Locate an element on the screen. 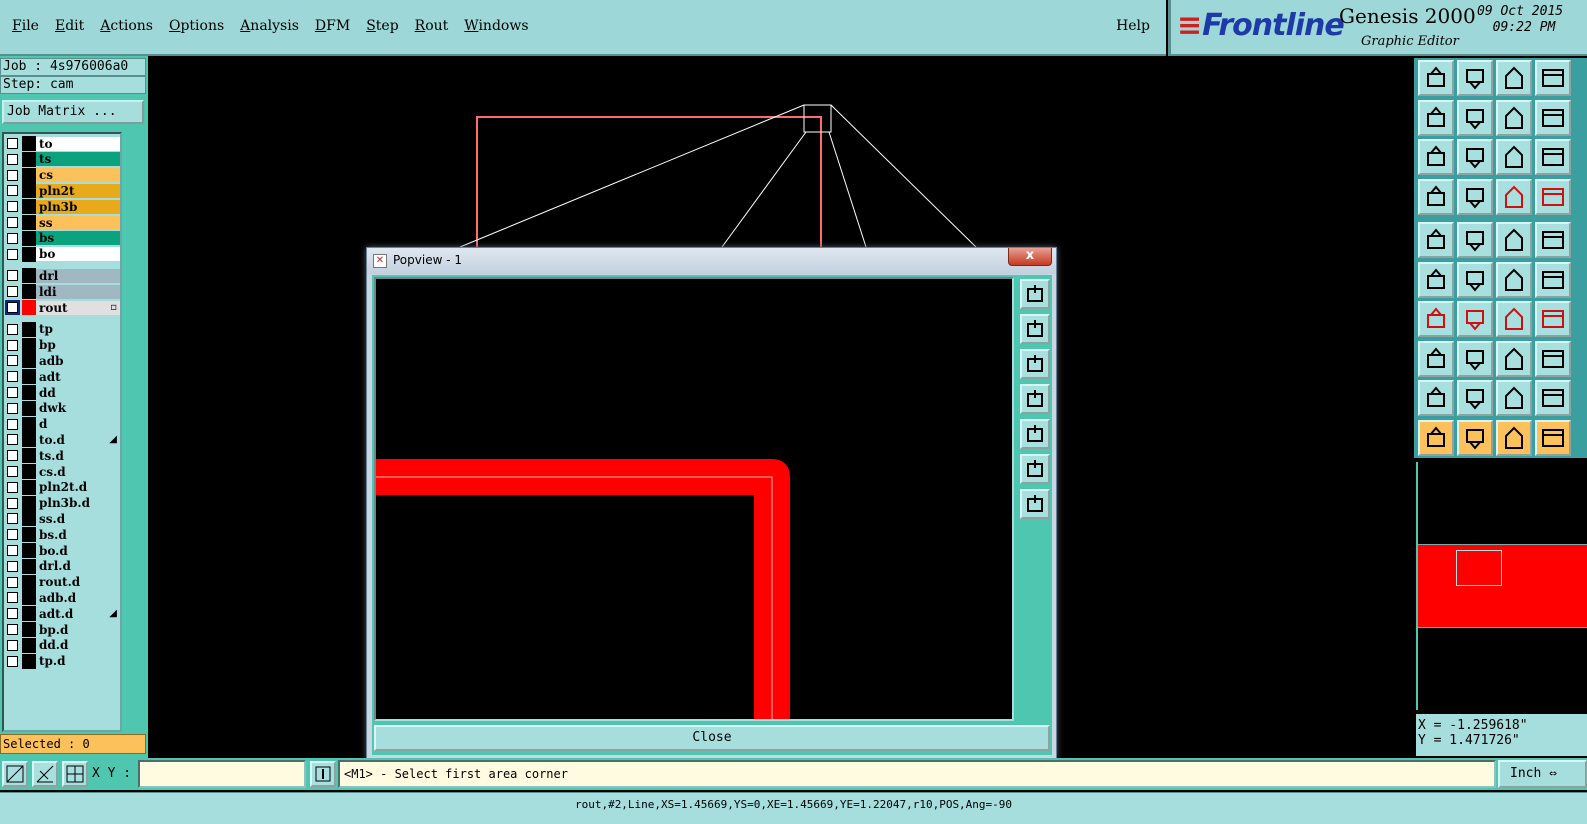 This screenshot has height=824, width=1587. arc-tool-button is located at coordinates (1514, 319).